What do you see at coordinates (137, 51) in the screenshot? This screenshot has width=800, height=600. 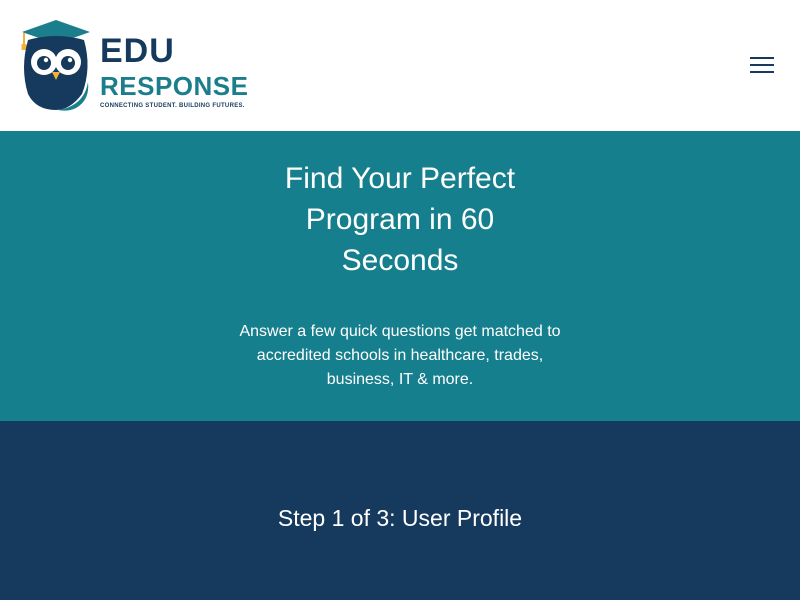 I see `logo-wordmark-edu: EDU` at bounding box center [137, 51].